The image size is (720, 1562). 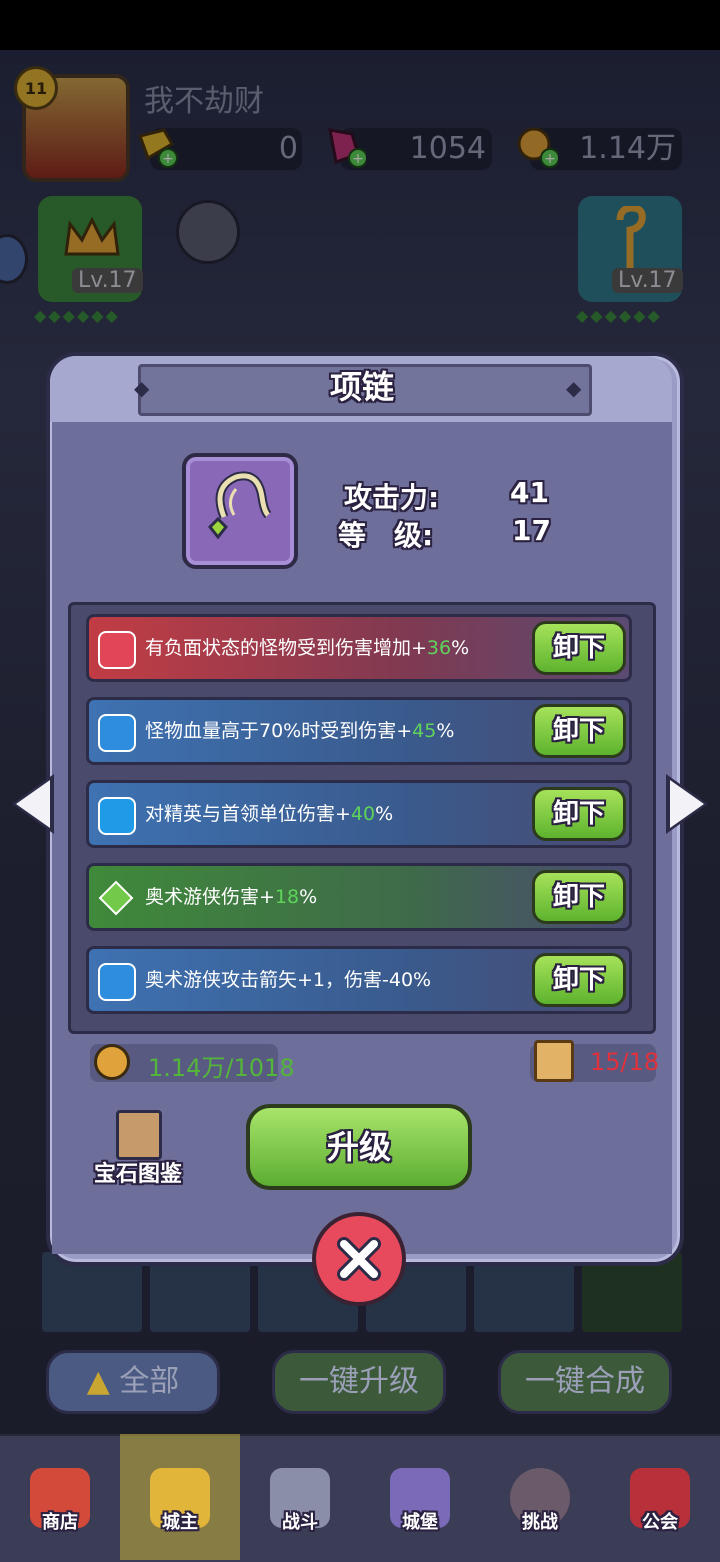 I want to click on filter-all-button: ▲ 全部, so click(x=133, y=1382).